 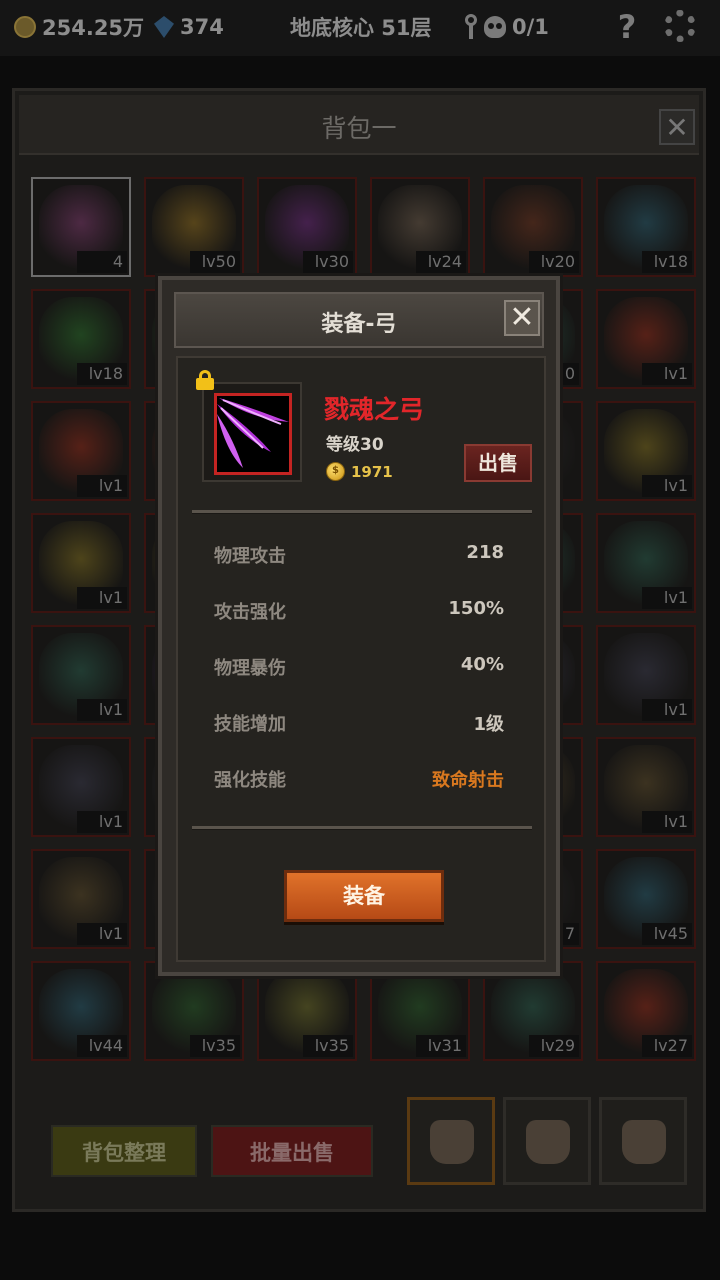 What do you see at coordinates (441, 262) in the screenshot?
I see `slot-level-label: lv24` at bounding box center [441, 262].